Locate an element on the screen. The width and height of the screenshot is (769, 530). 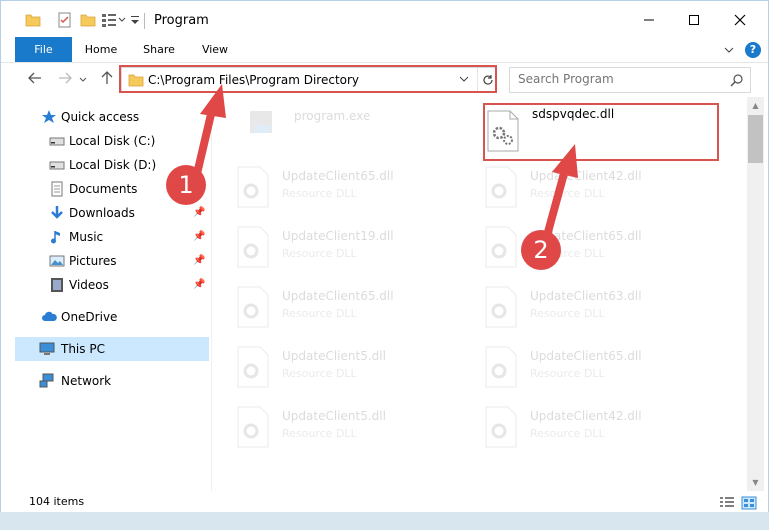
up-button is located at coordinates (107, 80).